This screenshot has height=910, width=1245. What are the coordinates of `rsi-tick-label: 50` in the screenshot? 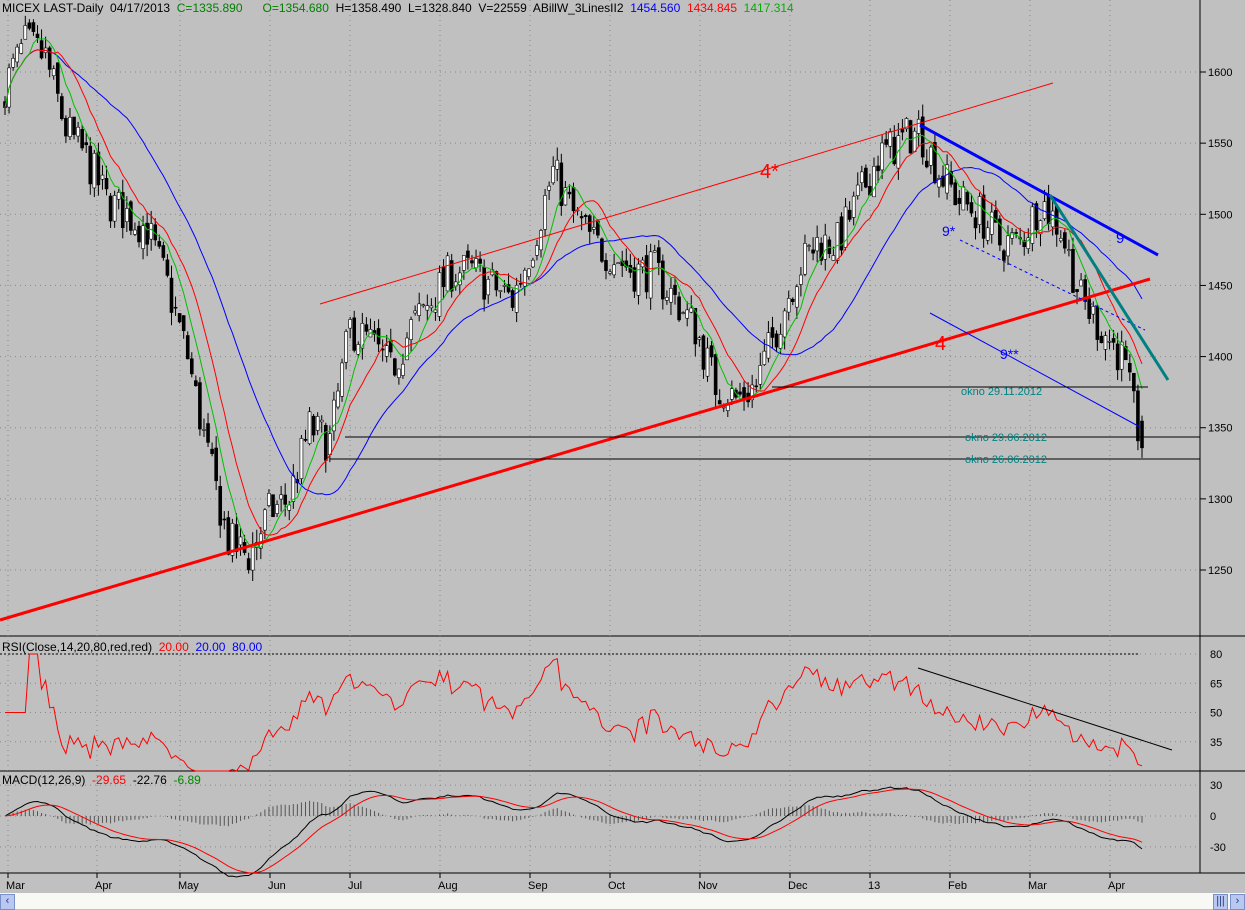 It's located at (1216, 714).